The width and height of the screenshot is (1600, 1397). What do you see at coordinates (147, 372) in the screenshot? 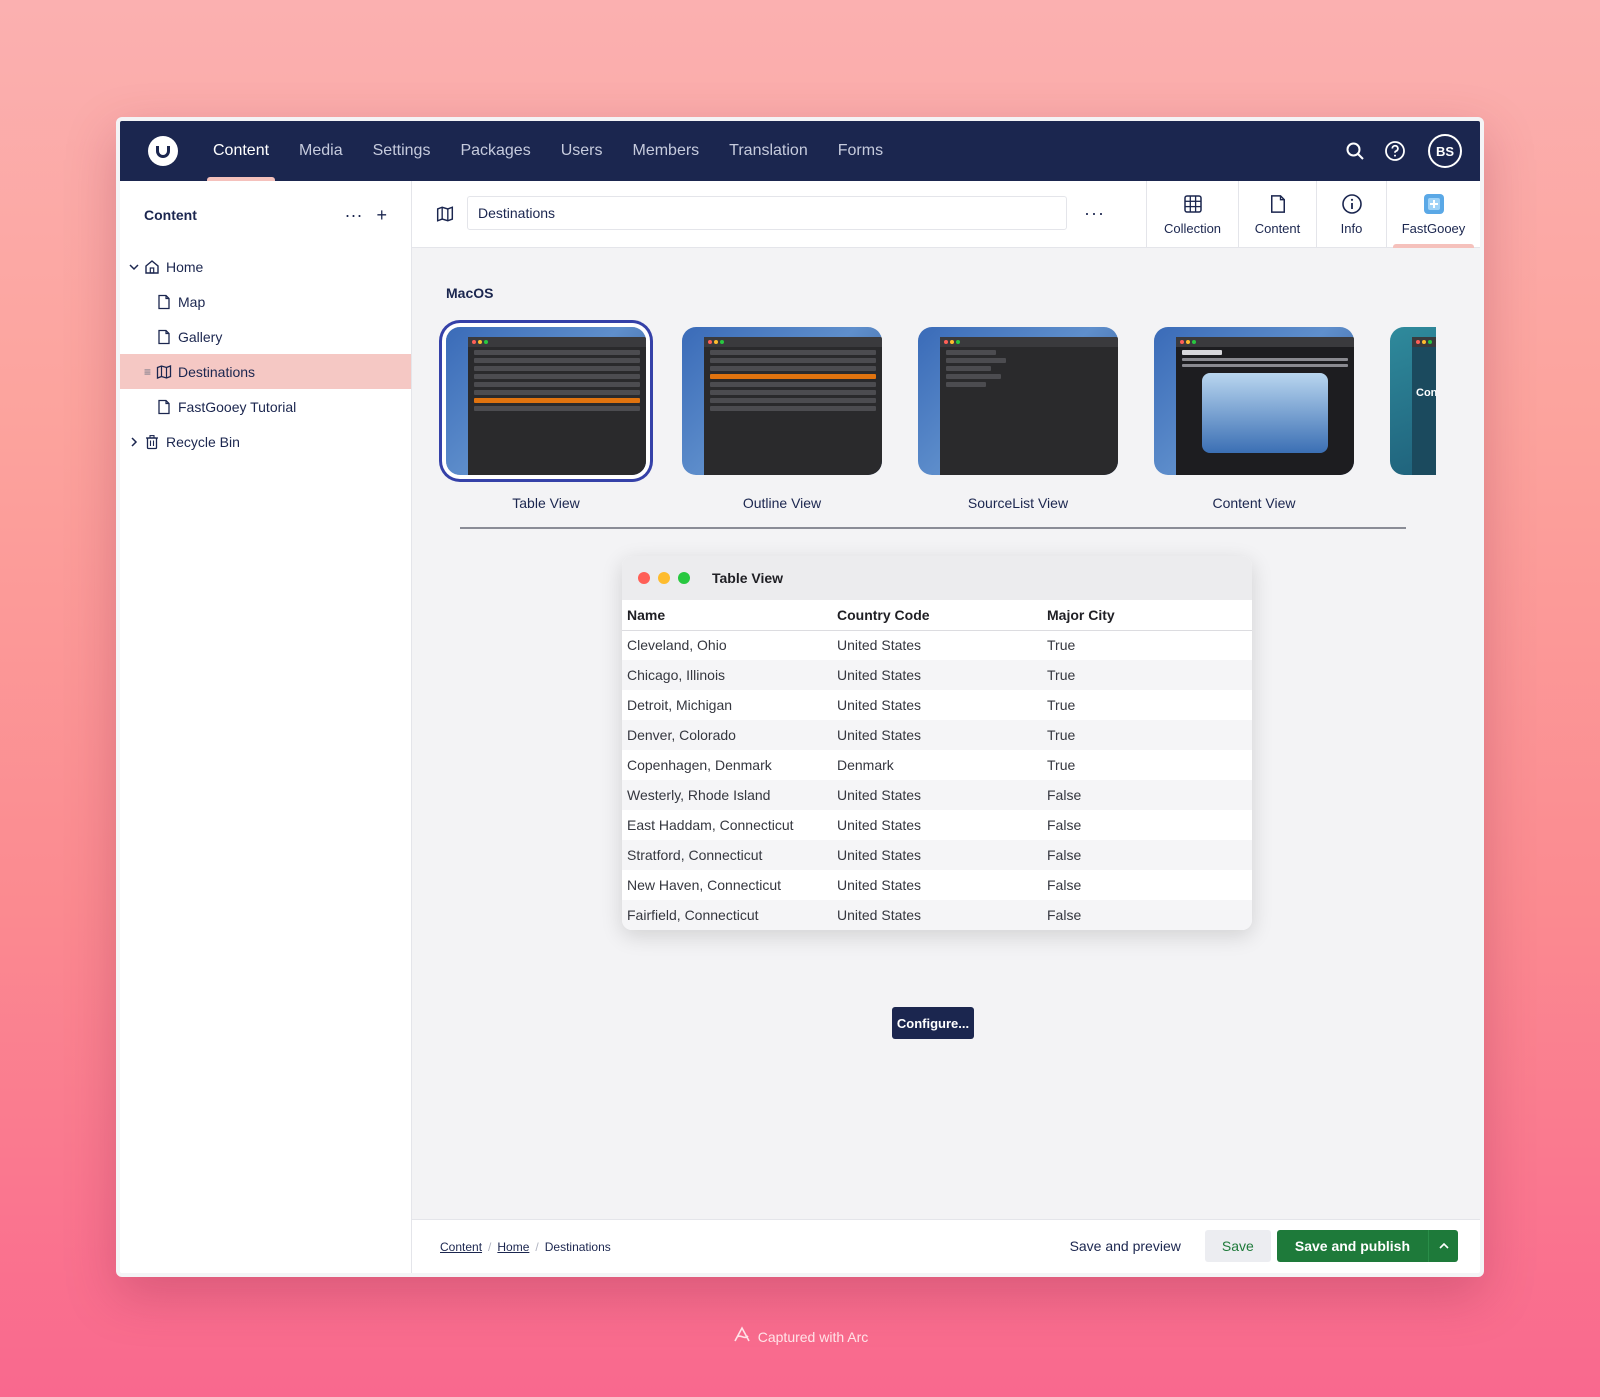
I see `drag-handle-icon: ≡` at bounding box center [147, 372].